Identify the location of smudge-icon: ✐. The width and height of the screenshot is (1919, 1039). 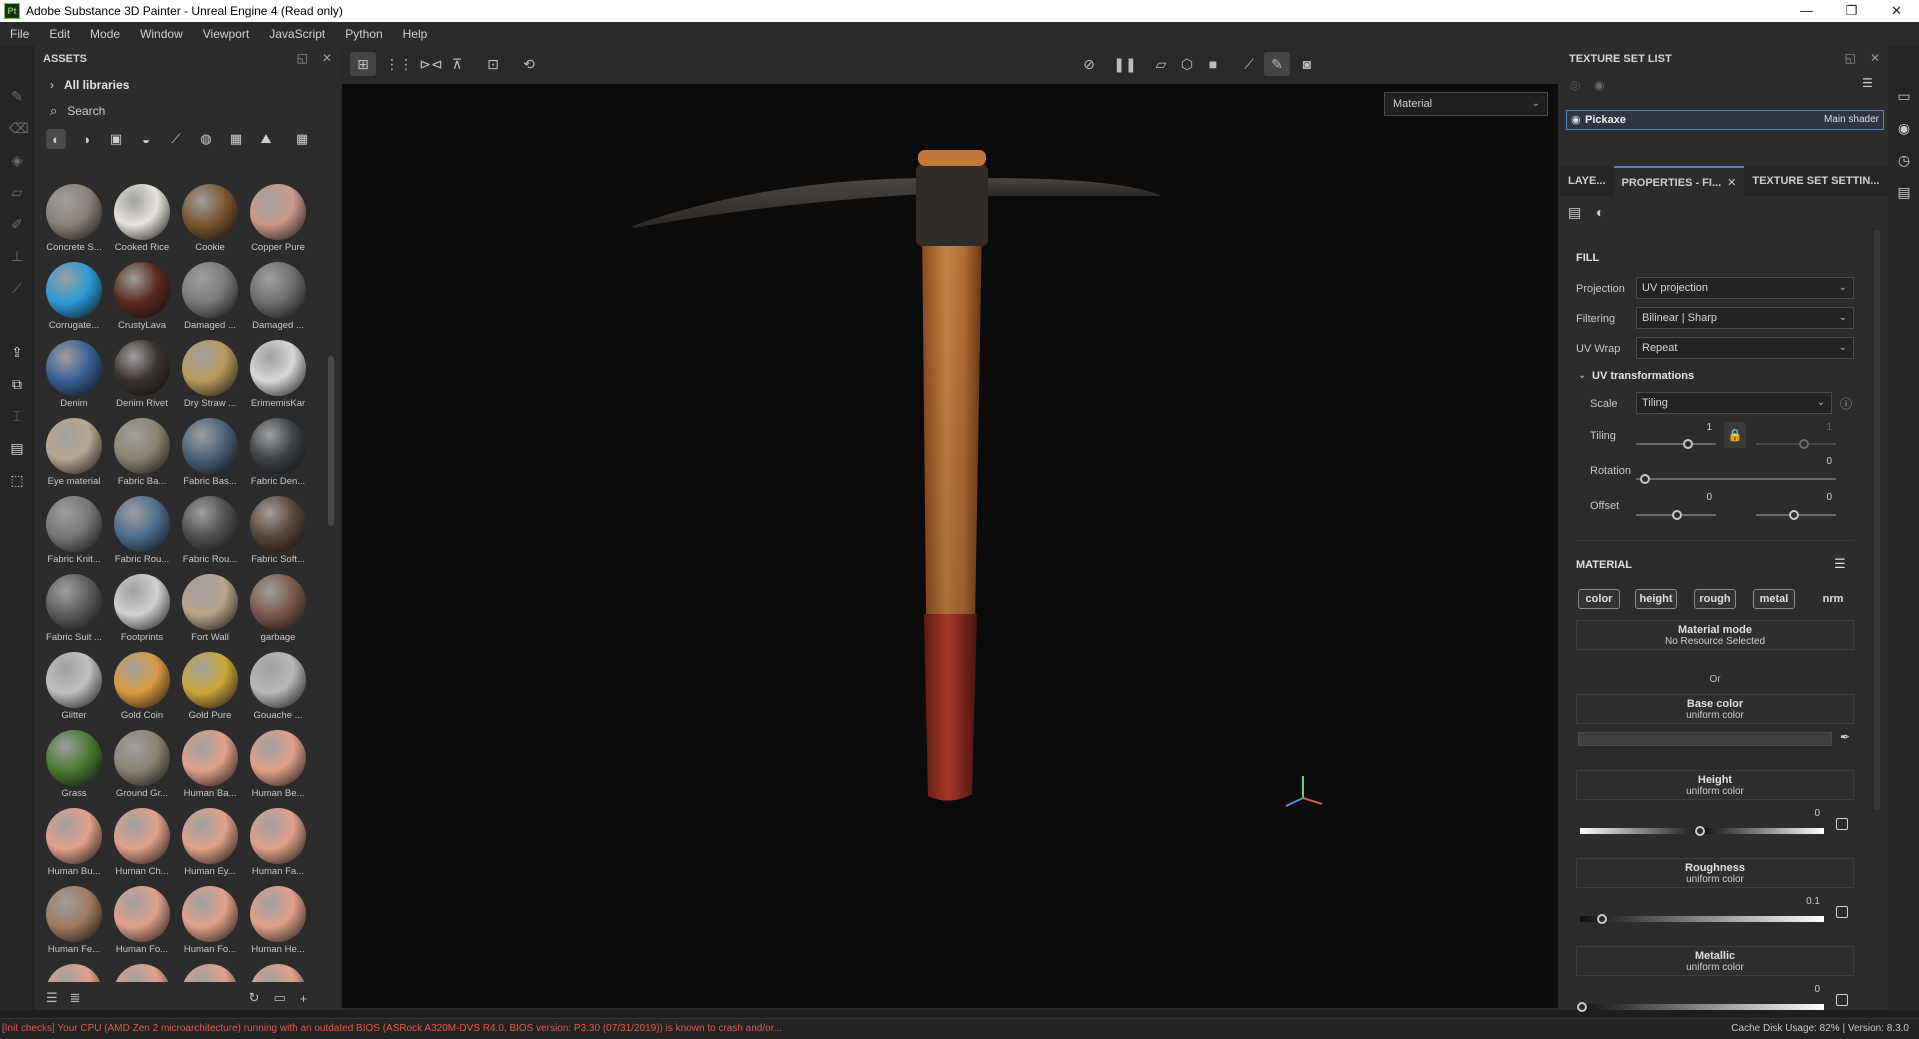
(17, 224).